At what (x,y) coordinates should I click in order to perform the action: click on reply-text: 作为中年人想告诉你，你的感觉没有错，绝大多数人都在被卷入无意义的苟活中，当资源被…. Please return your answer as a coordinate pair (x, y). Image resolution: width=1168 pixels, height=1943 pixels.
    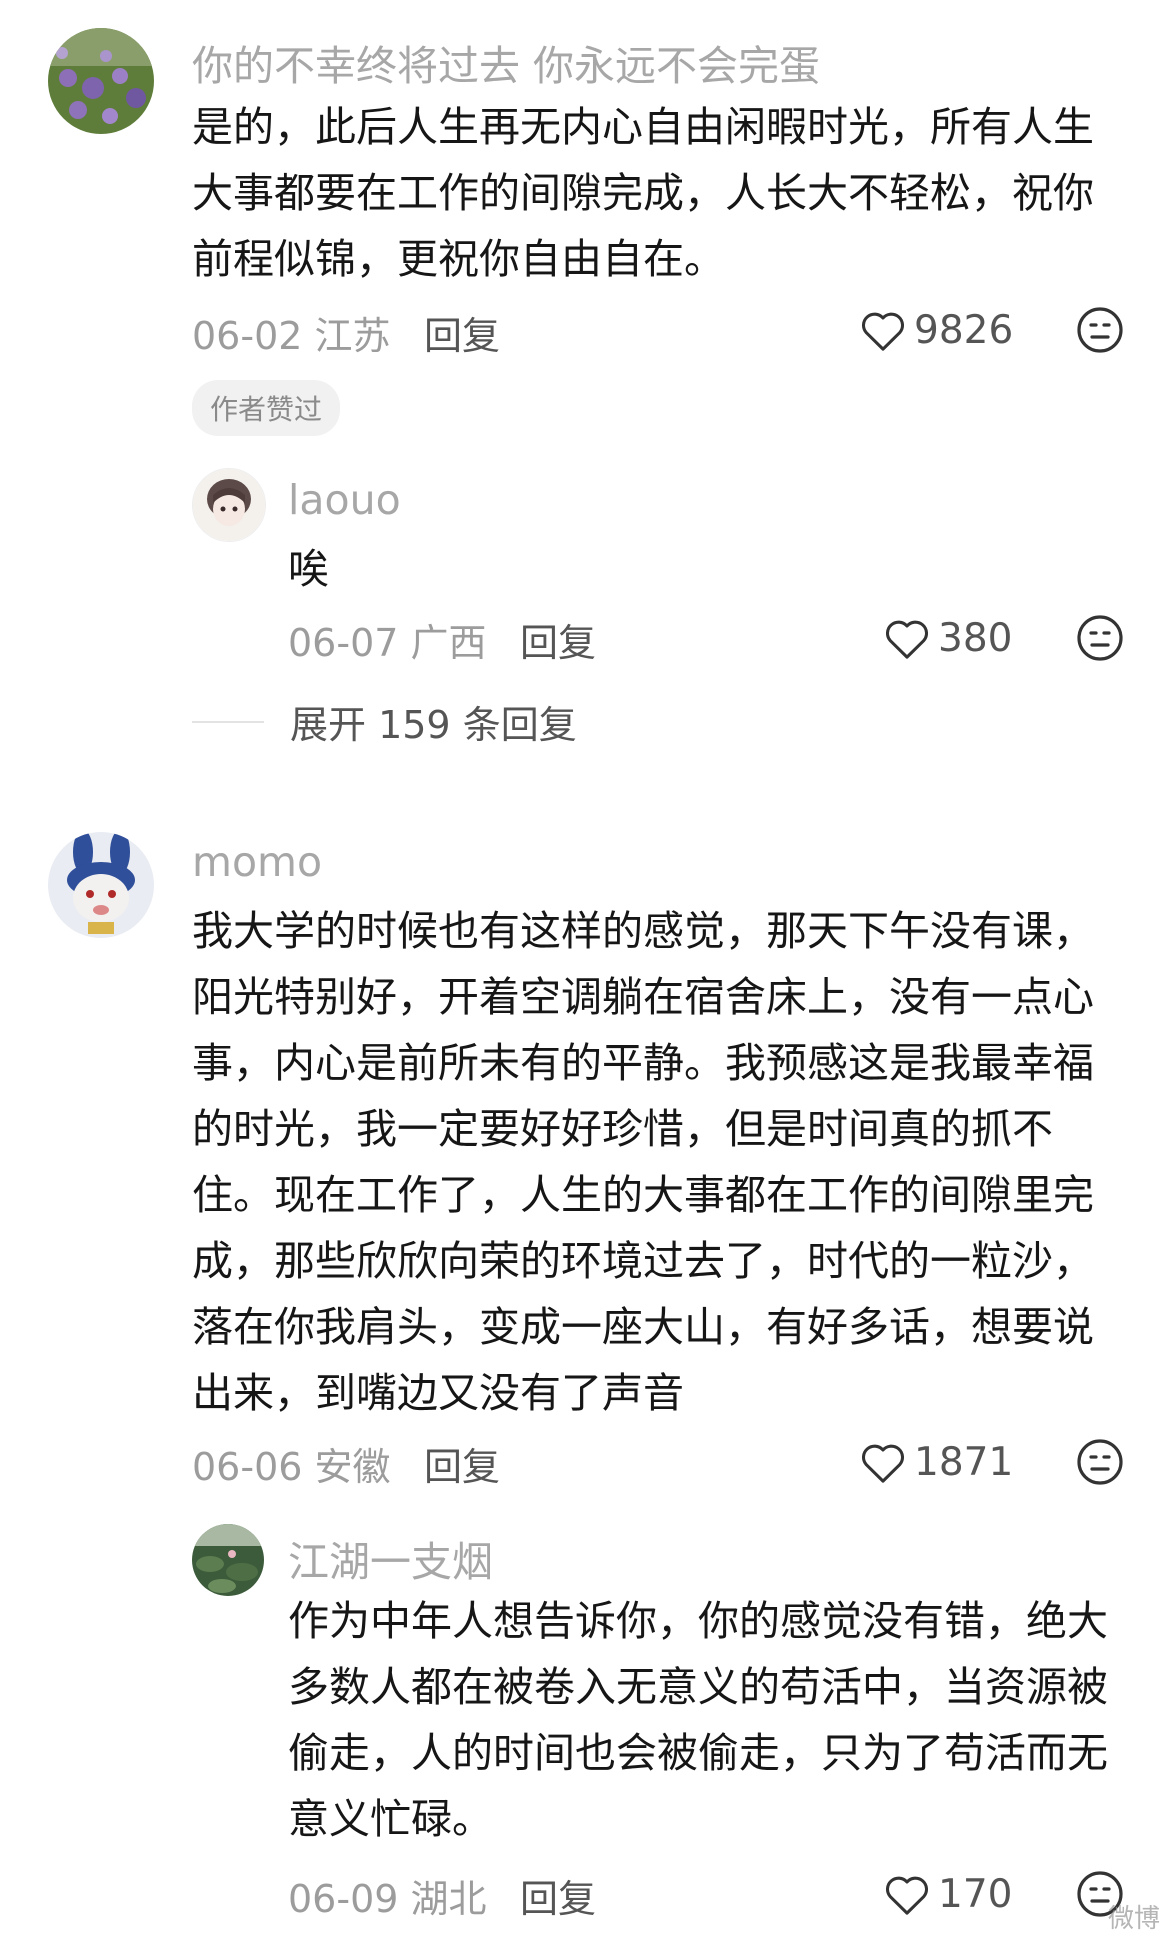
    Looking at the image, I should click on (698, 1720).